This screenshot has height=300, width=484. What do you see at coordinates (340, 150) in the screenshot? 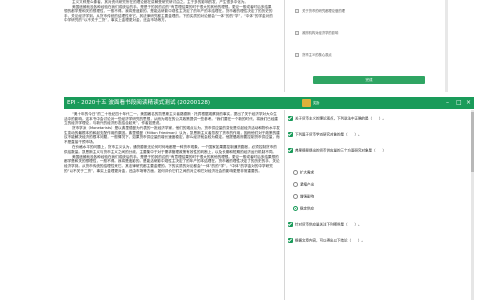
I see `question-text: 弗里德曼提出的货币供应量的三个方面研究对象是（ ）` at bounding box center [340, 150].